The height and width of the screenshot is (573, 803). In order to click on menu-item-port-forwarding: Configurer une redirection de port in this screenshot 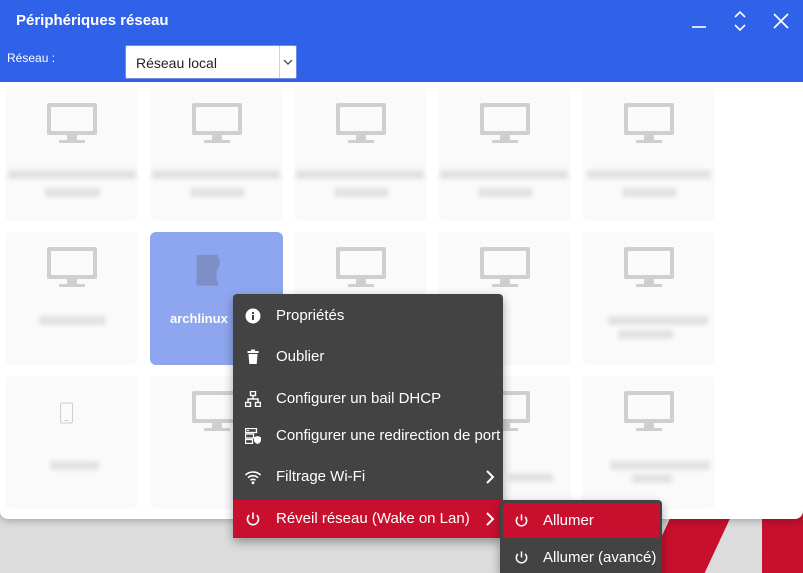, I will do `click(368, 436)`.